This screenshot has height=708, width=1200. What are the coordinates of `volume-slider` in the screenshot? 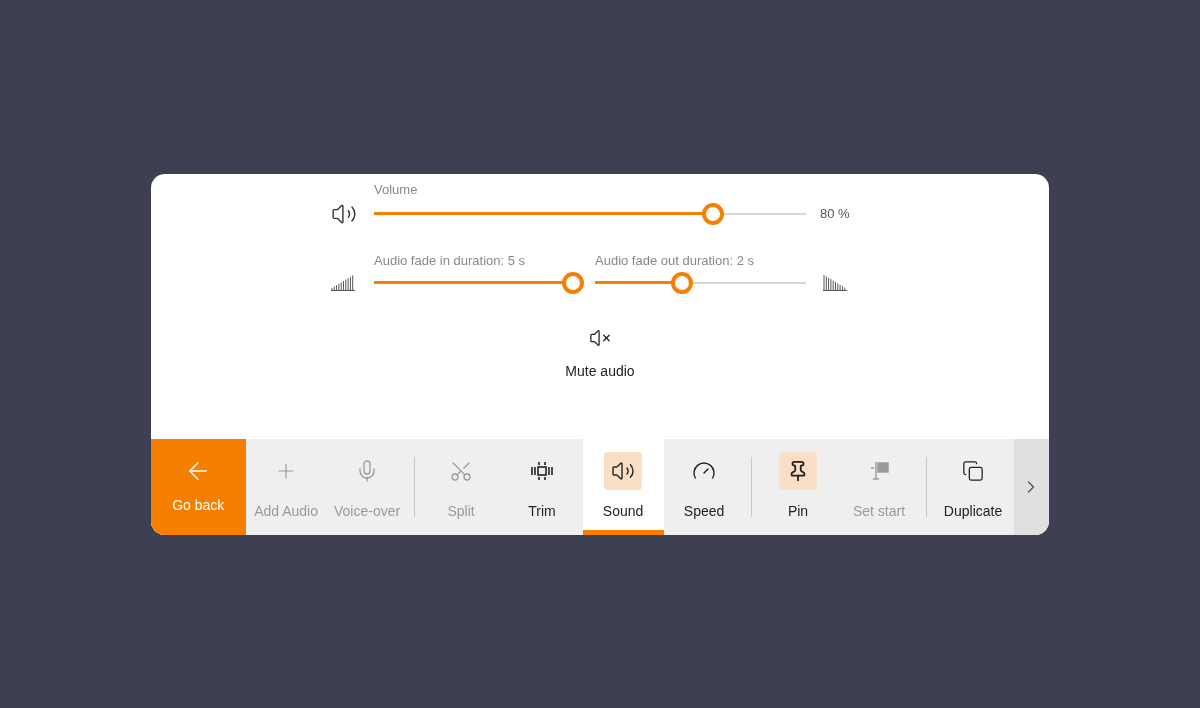 It's located at (590, 214).